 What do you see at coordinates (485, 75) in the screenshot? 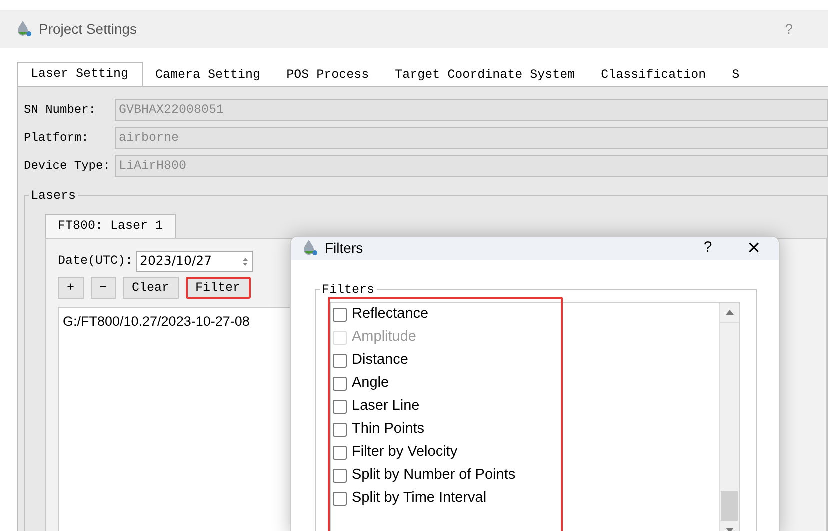
I see `tab: Target Coordinate System` at bounding box center [485, 75].